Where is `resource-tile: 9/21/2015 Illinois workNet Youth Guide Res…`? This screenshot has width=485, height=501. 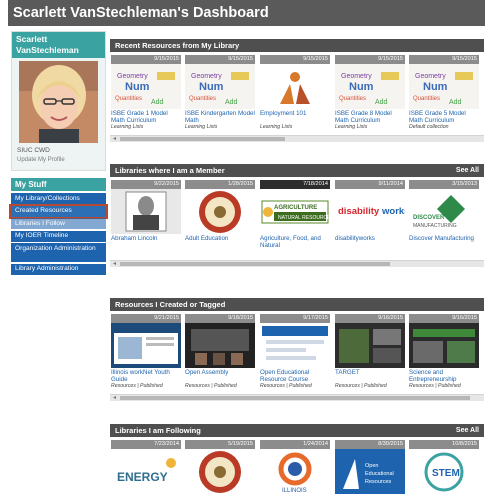 resource-tile: 9/21/2015 Illinois workNet Youth Guide Res… is located at coordinates (146, 353).